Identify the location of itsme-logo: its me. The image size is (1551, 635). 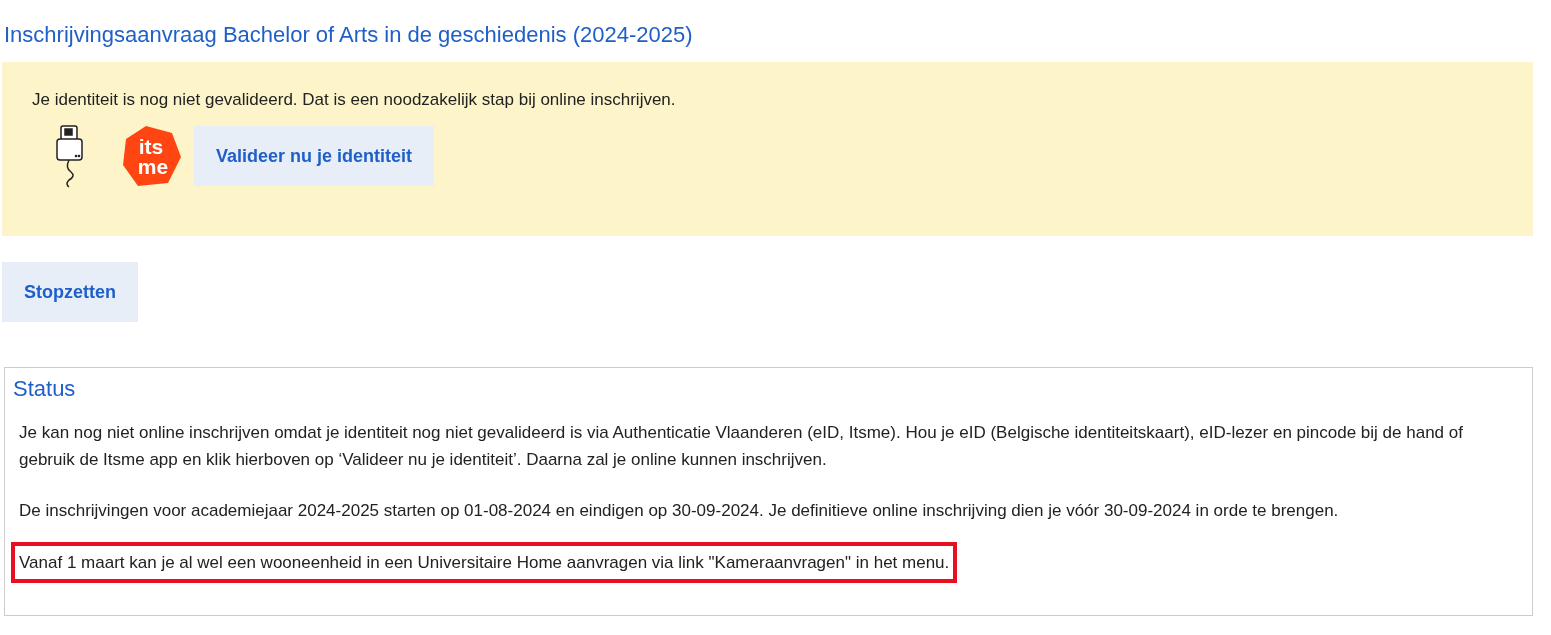
(152, 156).